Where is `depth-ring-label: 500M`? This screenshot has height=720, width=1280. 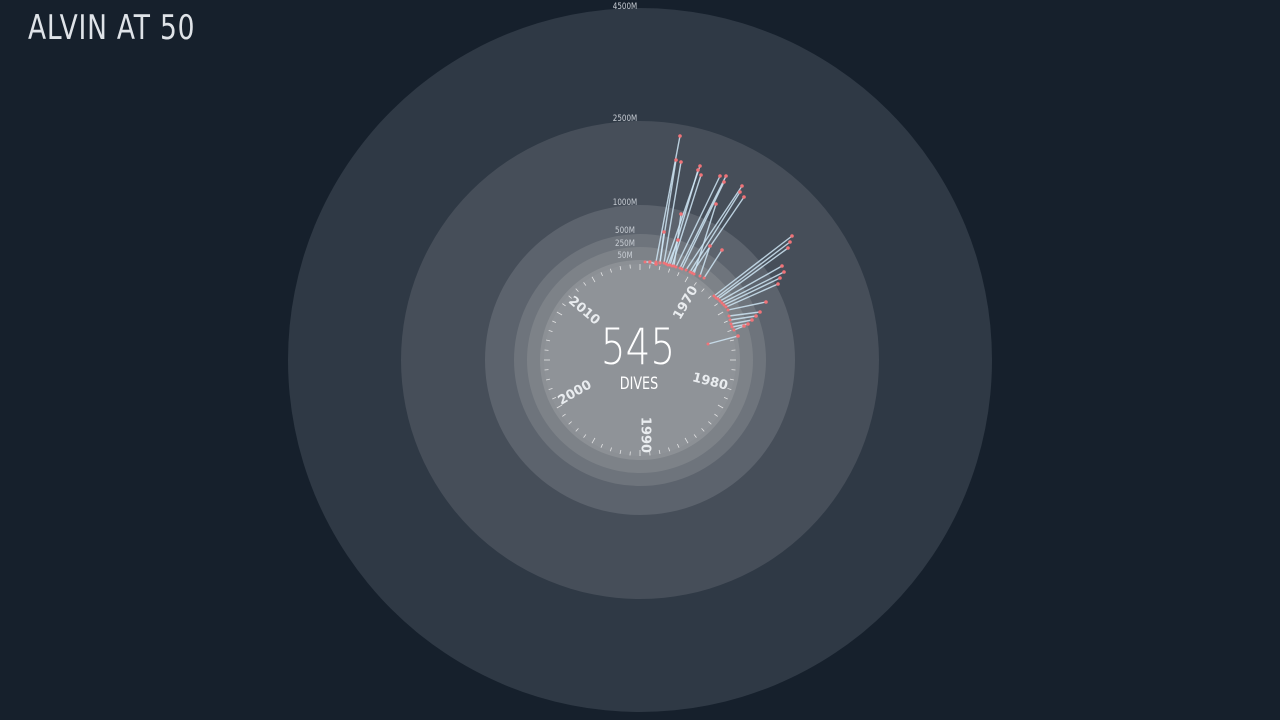
depth-ring-label: 500M is located at coordinates (625, 229).